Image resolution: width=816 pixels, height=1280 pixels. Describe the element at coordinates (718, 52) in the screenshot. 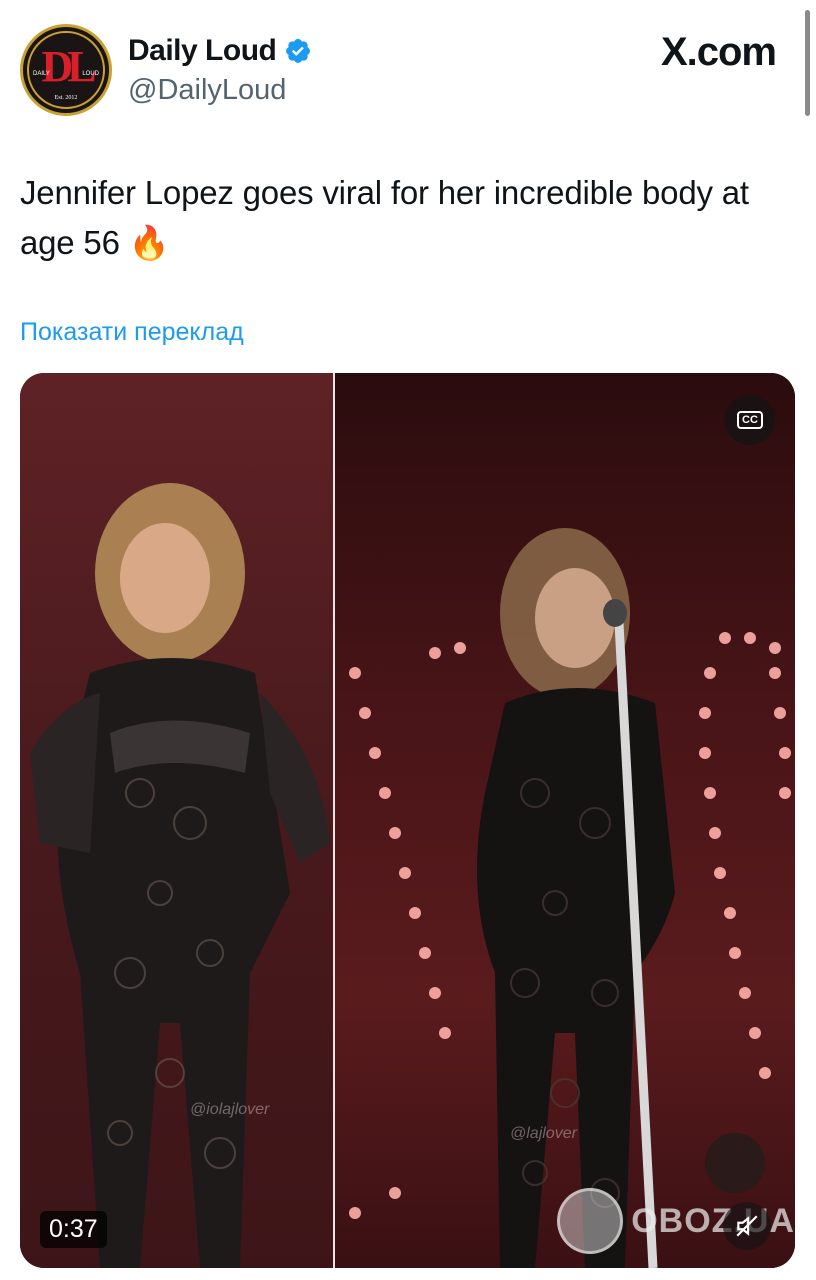

I see `site-label: X.com` at that location.